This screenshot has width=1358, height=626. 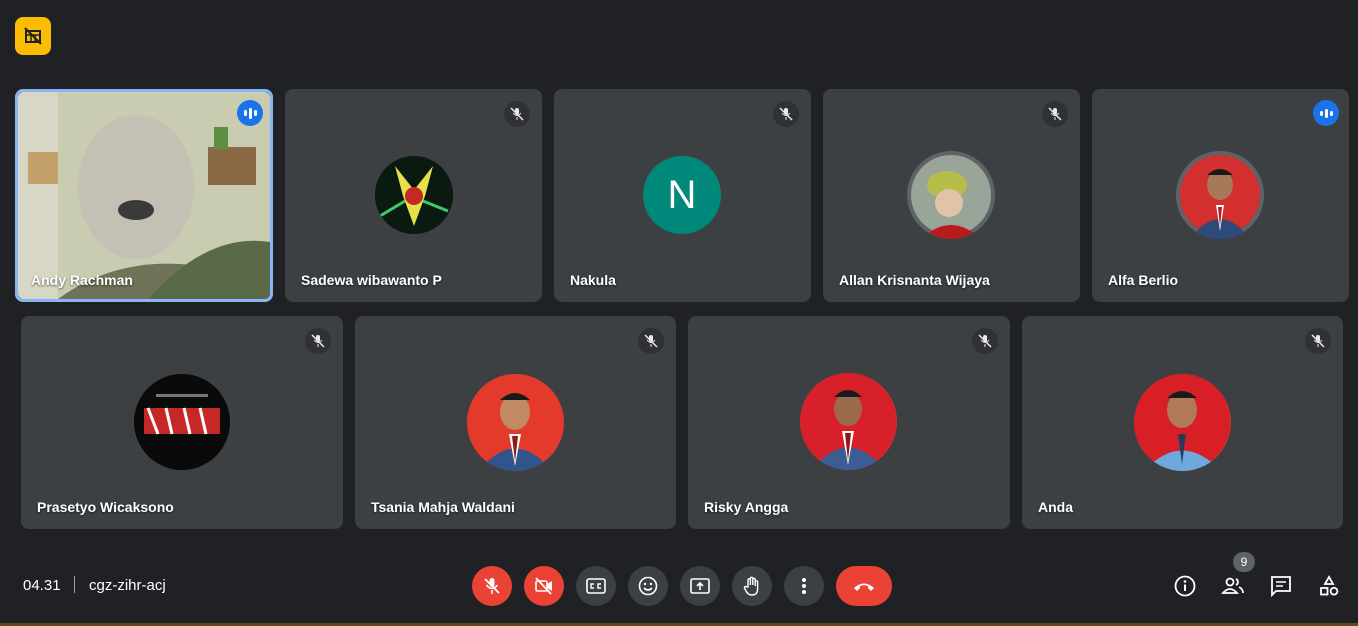 I want to click on info-icon, so click(x=1185, y=586).